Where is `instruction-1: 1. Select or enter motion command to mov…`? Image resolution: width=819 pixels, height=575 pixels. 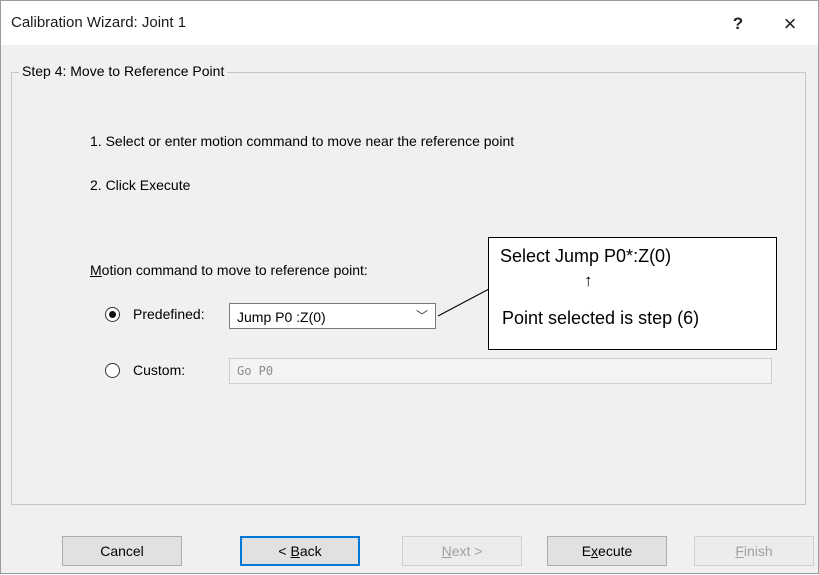
instruction-1: 1. Select or enter motion command to mov… is located at coordinates (302, 141).